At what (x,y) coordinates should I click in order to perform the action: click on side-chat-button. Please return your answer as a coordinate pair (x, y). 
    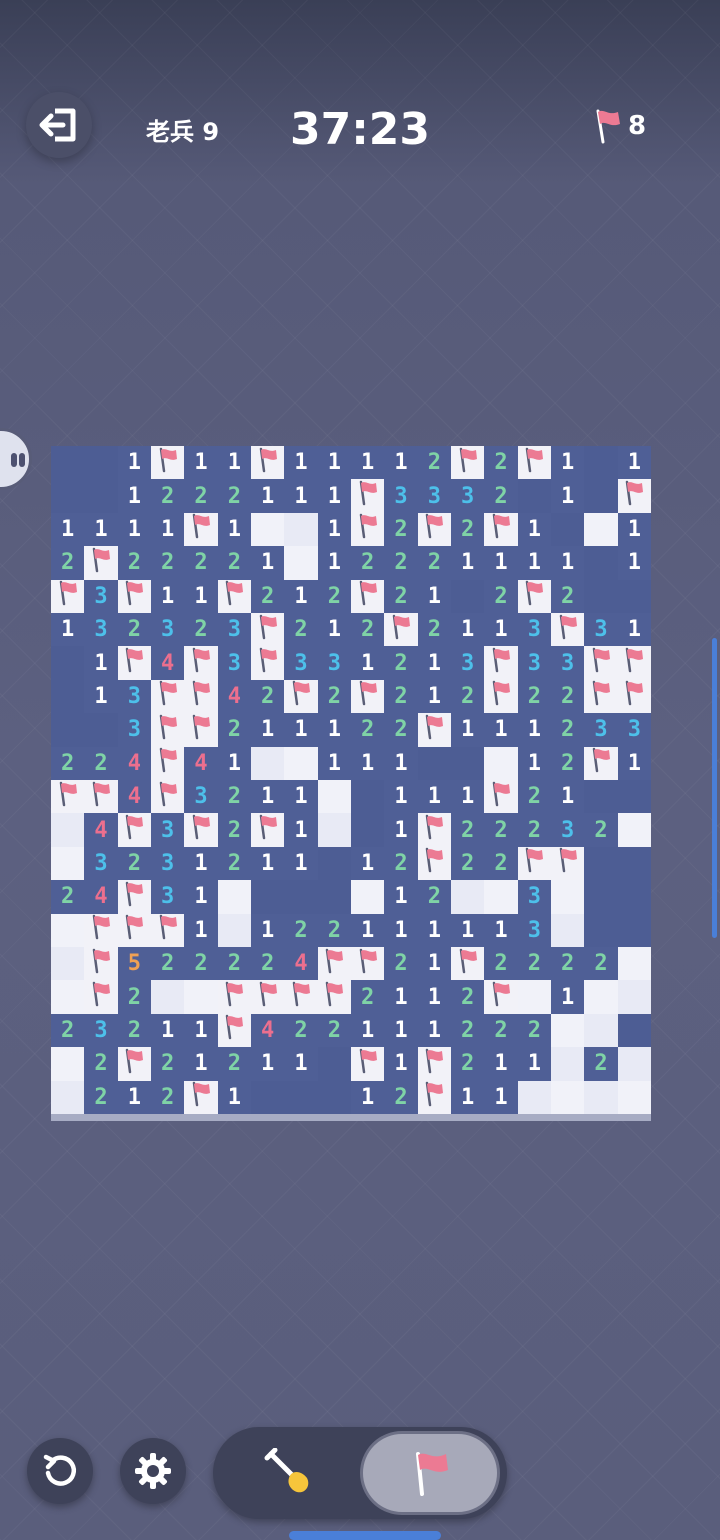
    Looking at the image, I should click on (16, 459).